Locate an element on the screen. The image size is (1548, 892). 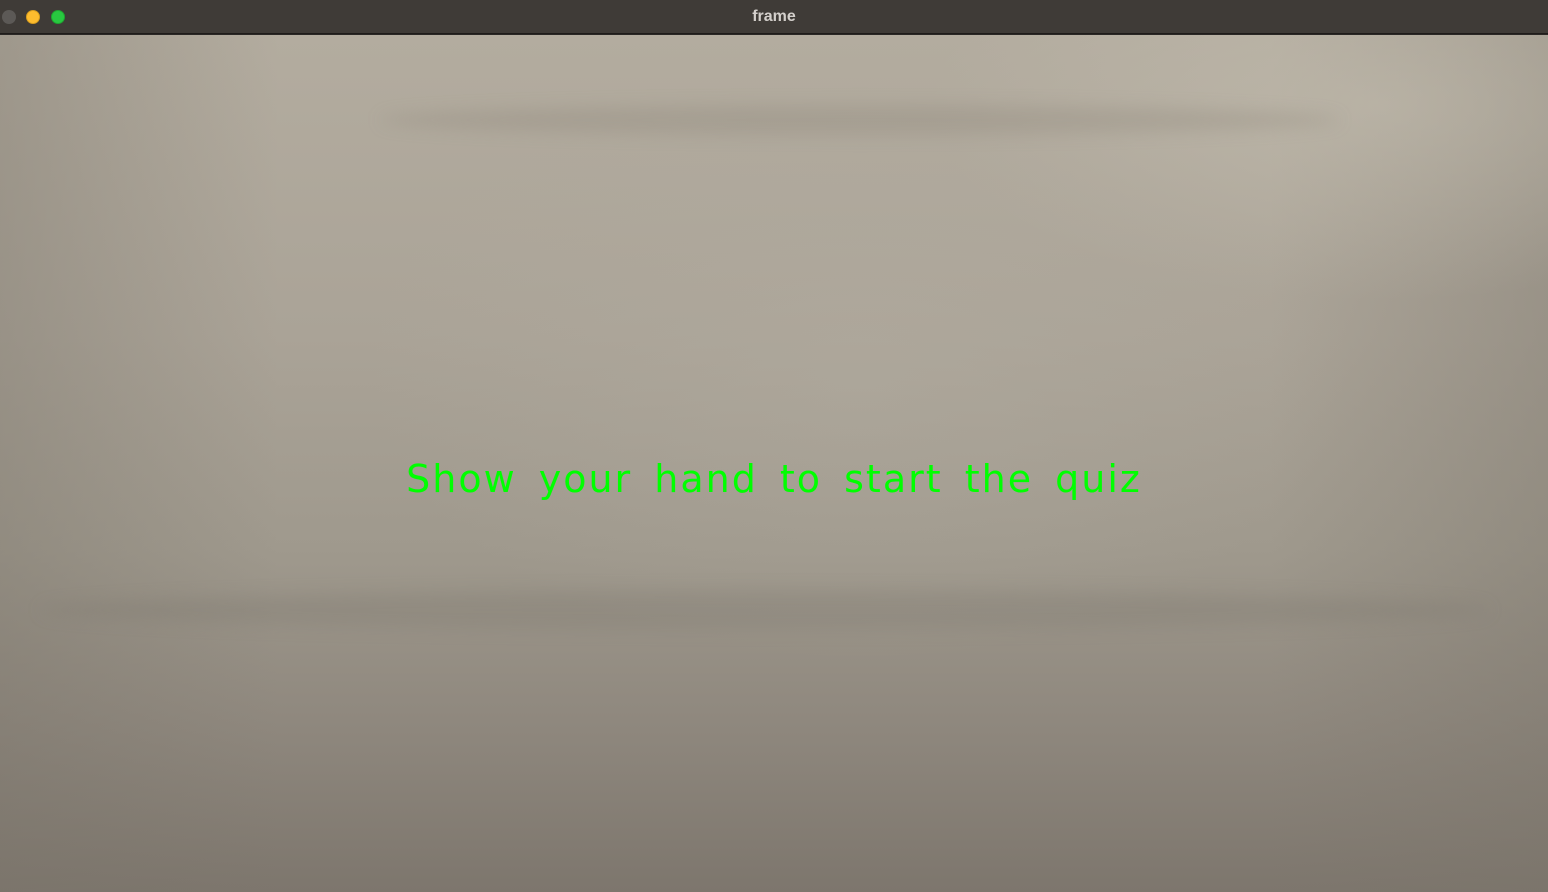
quiz-start-prompt: Show your hand to start the quiz is located at coordinates (774, 479).